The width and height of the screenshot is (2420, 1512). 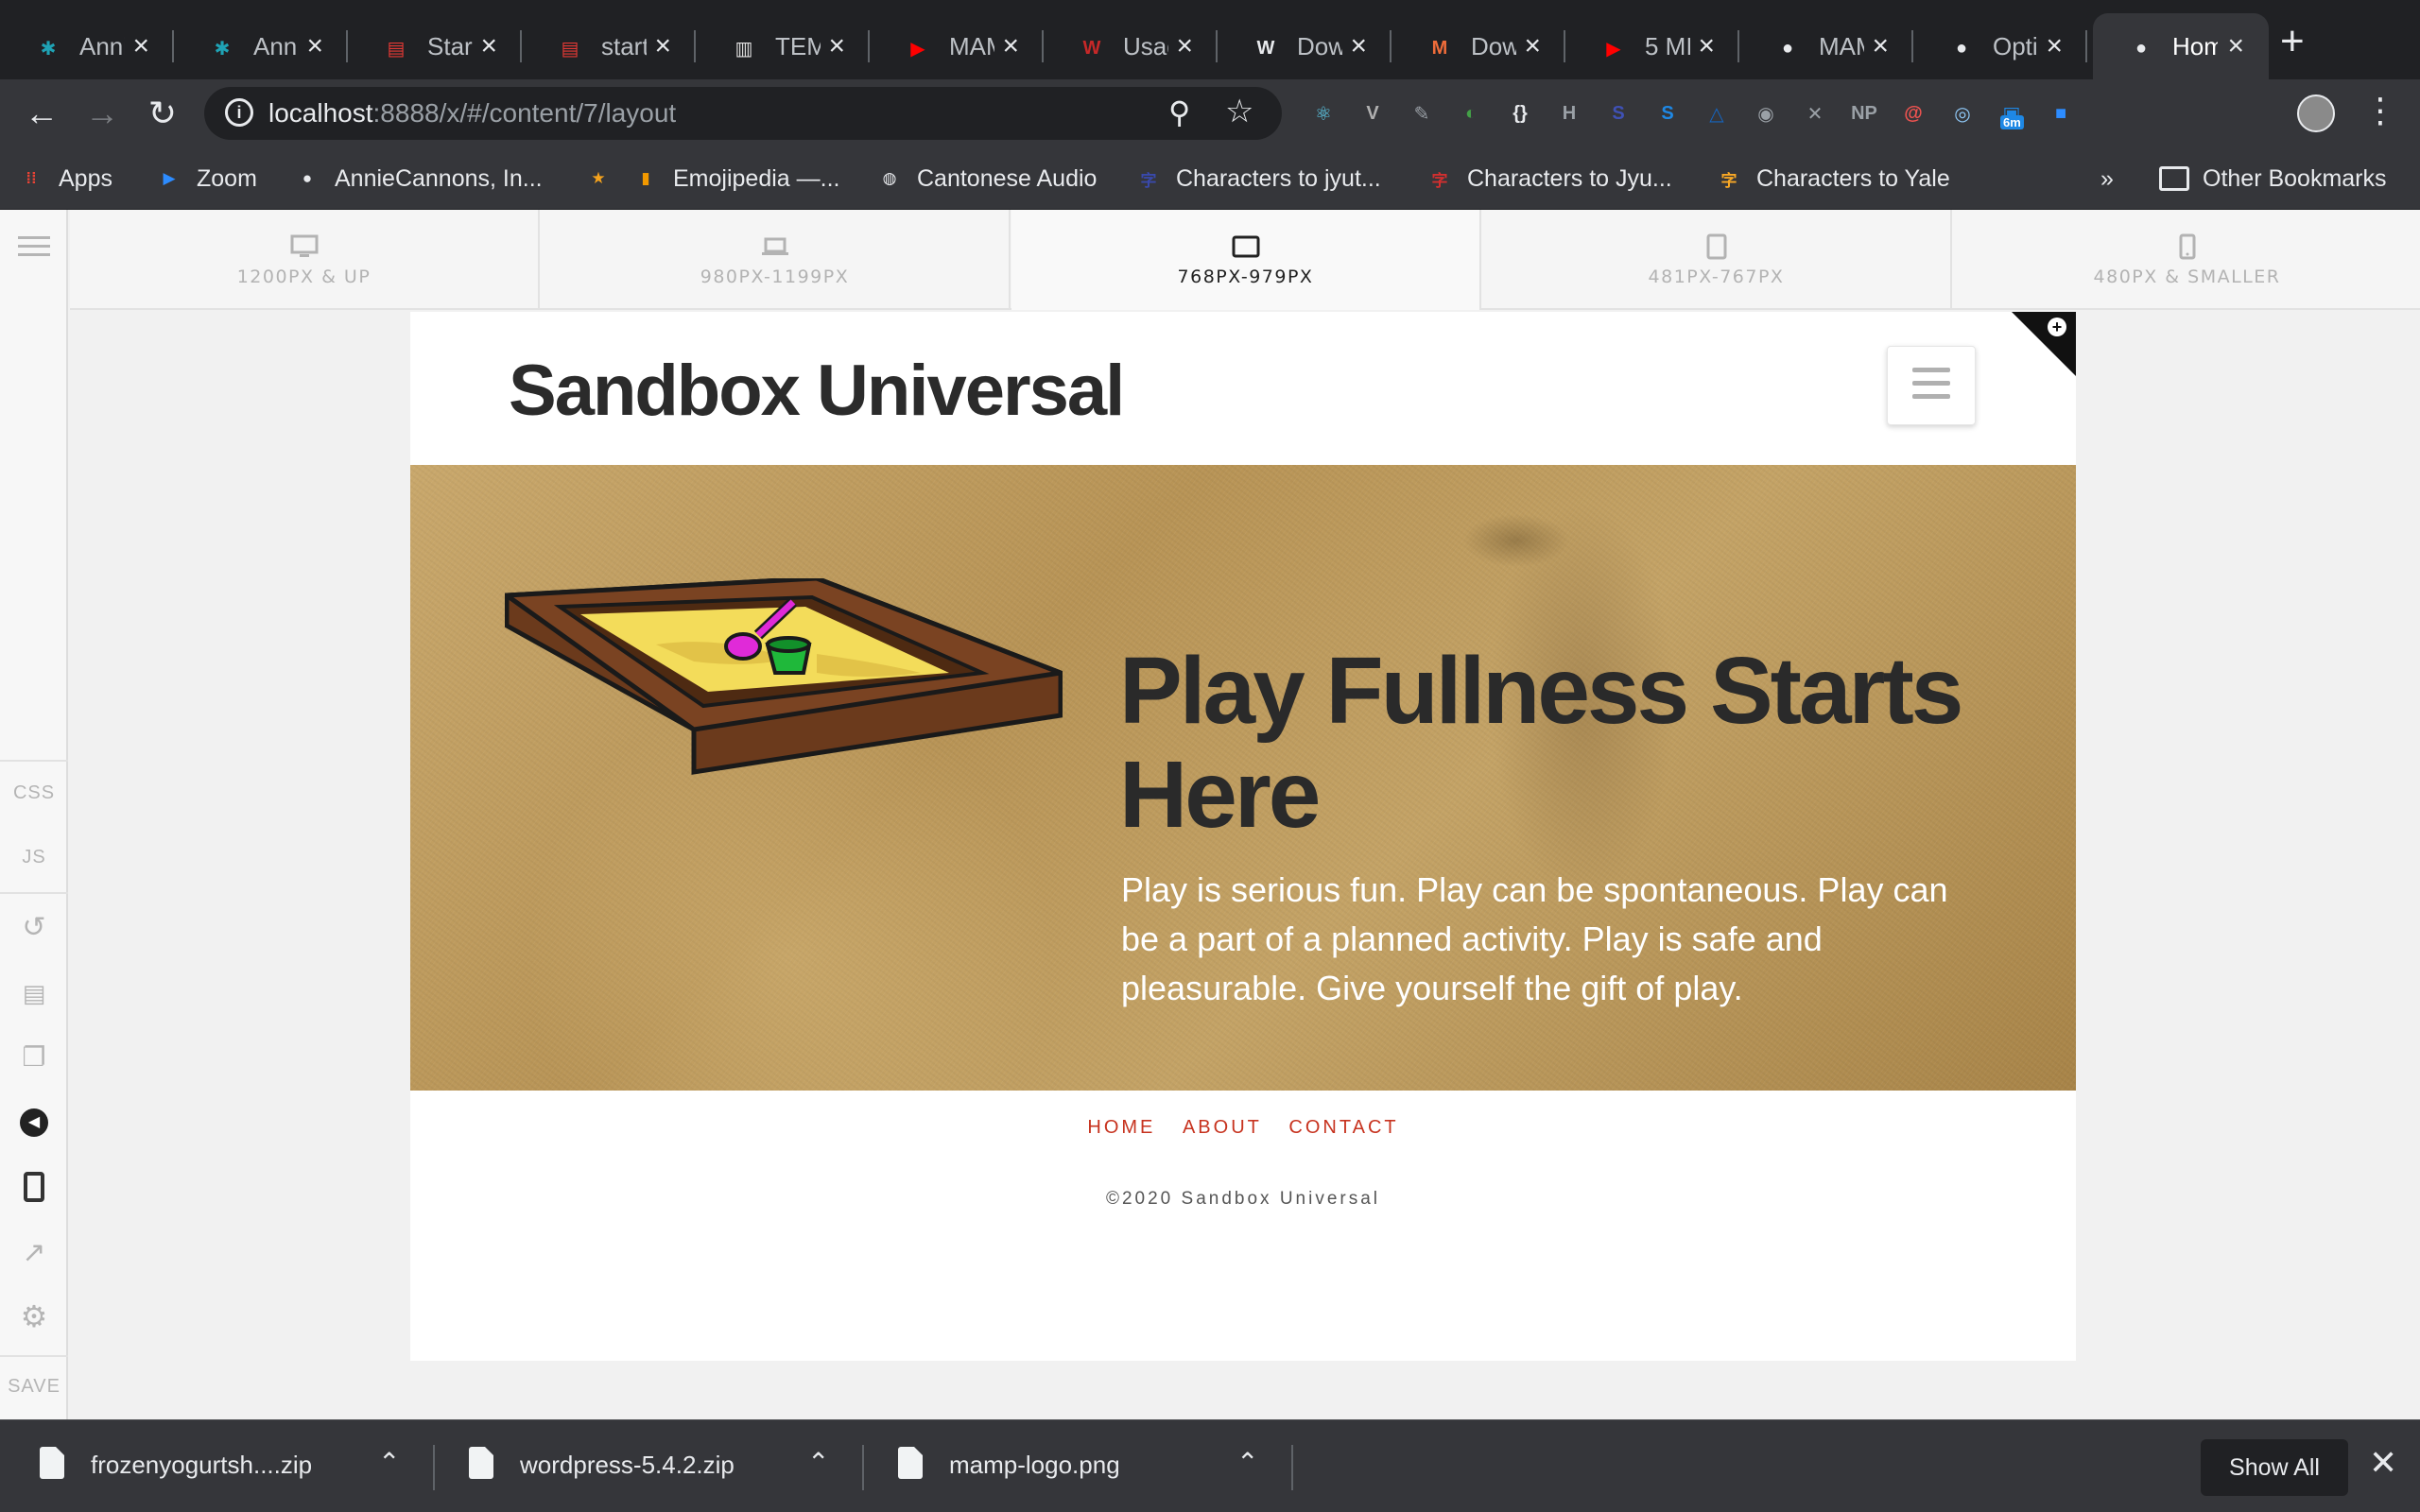 What do you see at coordinates (1962, 113) in the screenshot?
I see `eye-icon: ◎` at bounding box center [1962, 113].